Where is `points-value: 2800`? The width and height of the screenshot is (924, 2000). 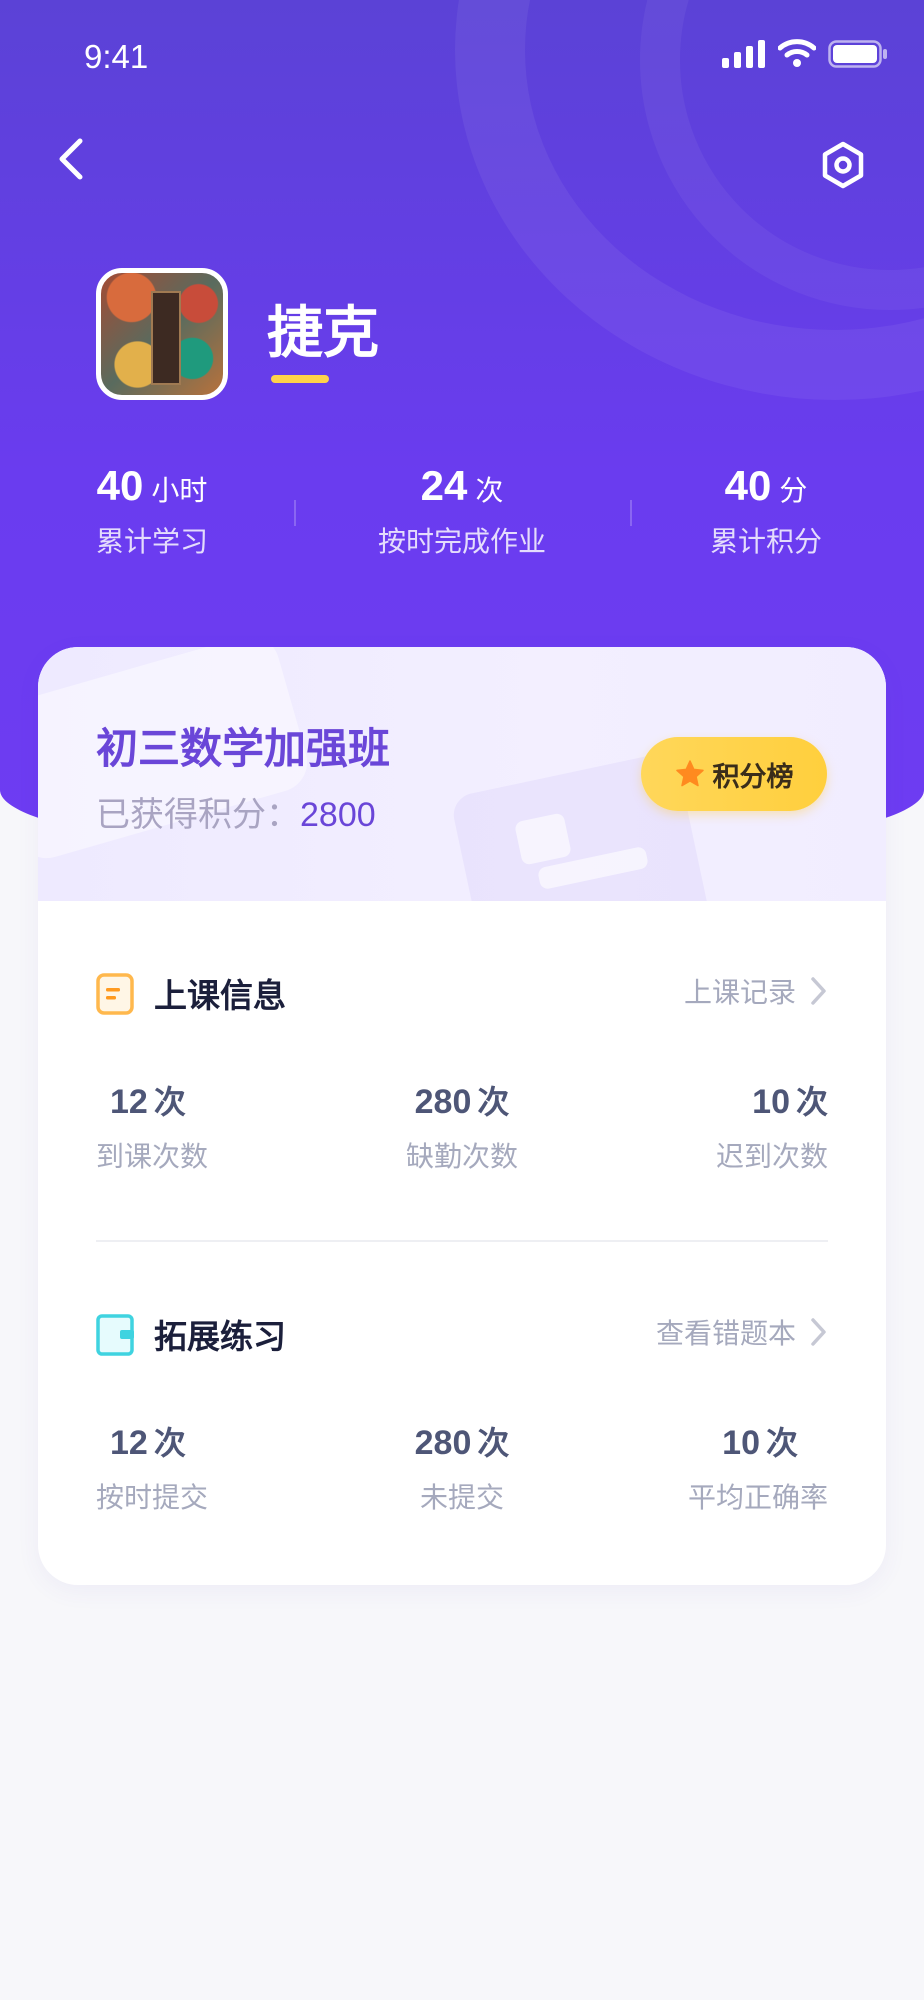
points-value: 2800 is located at coordinates (338, 815).